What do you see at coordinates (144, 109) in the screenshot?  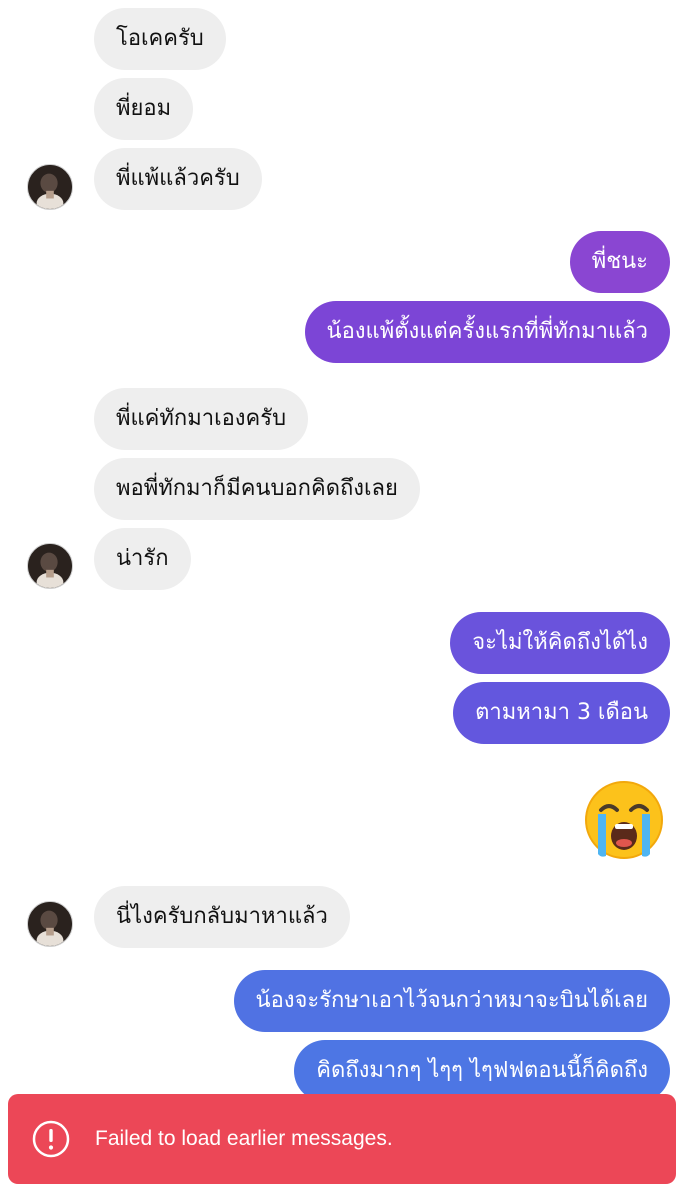 I see `message-bubble-incoming: พี่ยอม` at bounding box center [144, 109].